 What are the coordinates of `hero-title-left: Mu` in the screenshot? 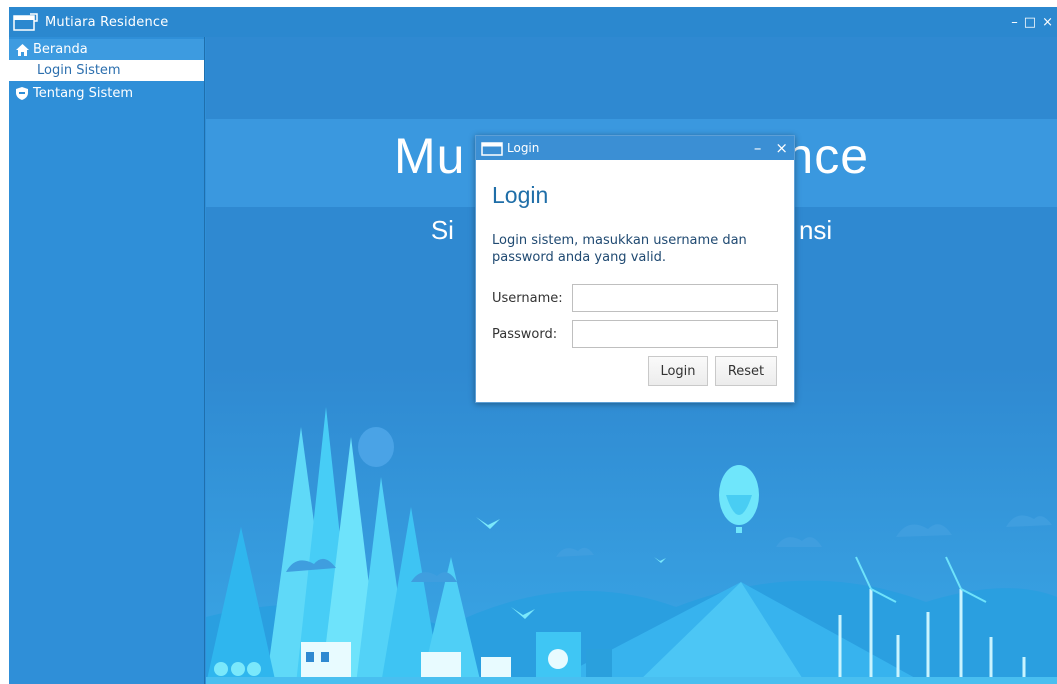 It's located at (429, 156).